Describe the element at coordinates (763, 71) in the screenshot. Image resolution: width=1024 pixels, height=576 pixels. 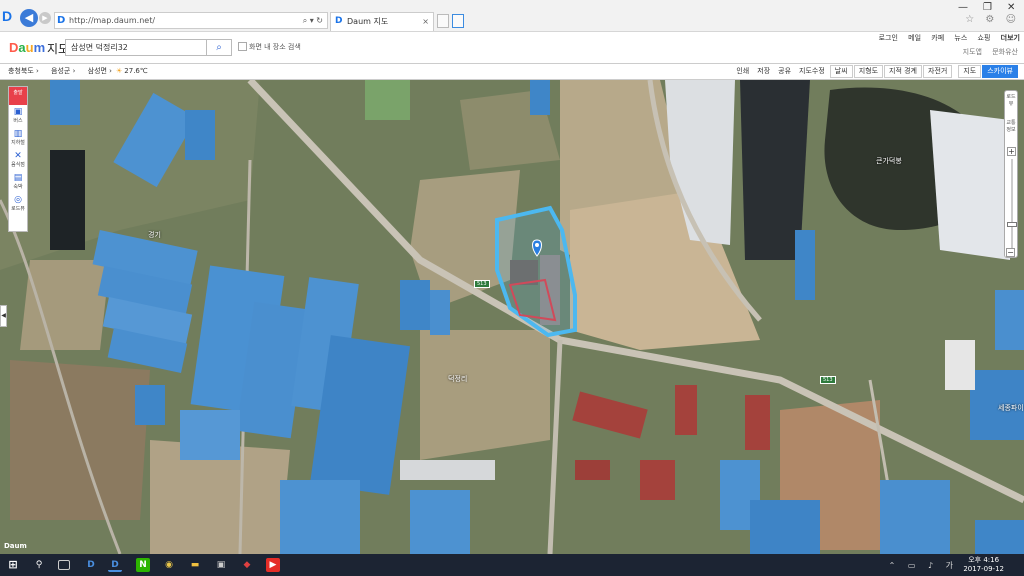
I see `save-button: 저장` at that location.